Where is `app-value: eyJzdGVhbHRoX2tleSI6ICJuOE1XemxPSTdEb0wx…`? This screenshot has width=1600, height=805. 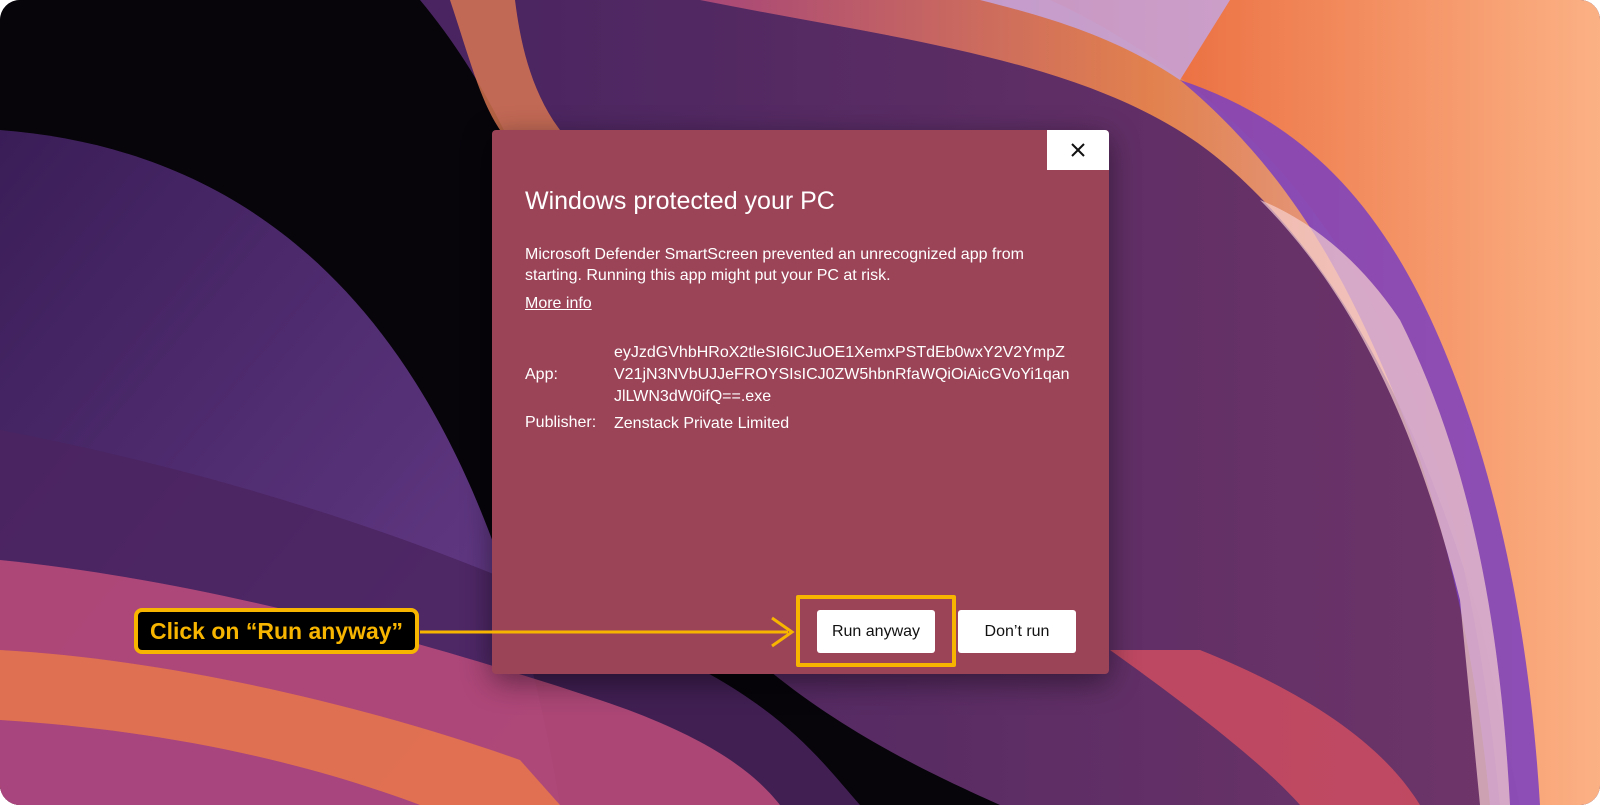
app-value: eyJzdGVhbHRoX2tleSI6ICJuOE1XemxPSTdEb0wx… is located at coordinates (842, 374).